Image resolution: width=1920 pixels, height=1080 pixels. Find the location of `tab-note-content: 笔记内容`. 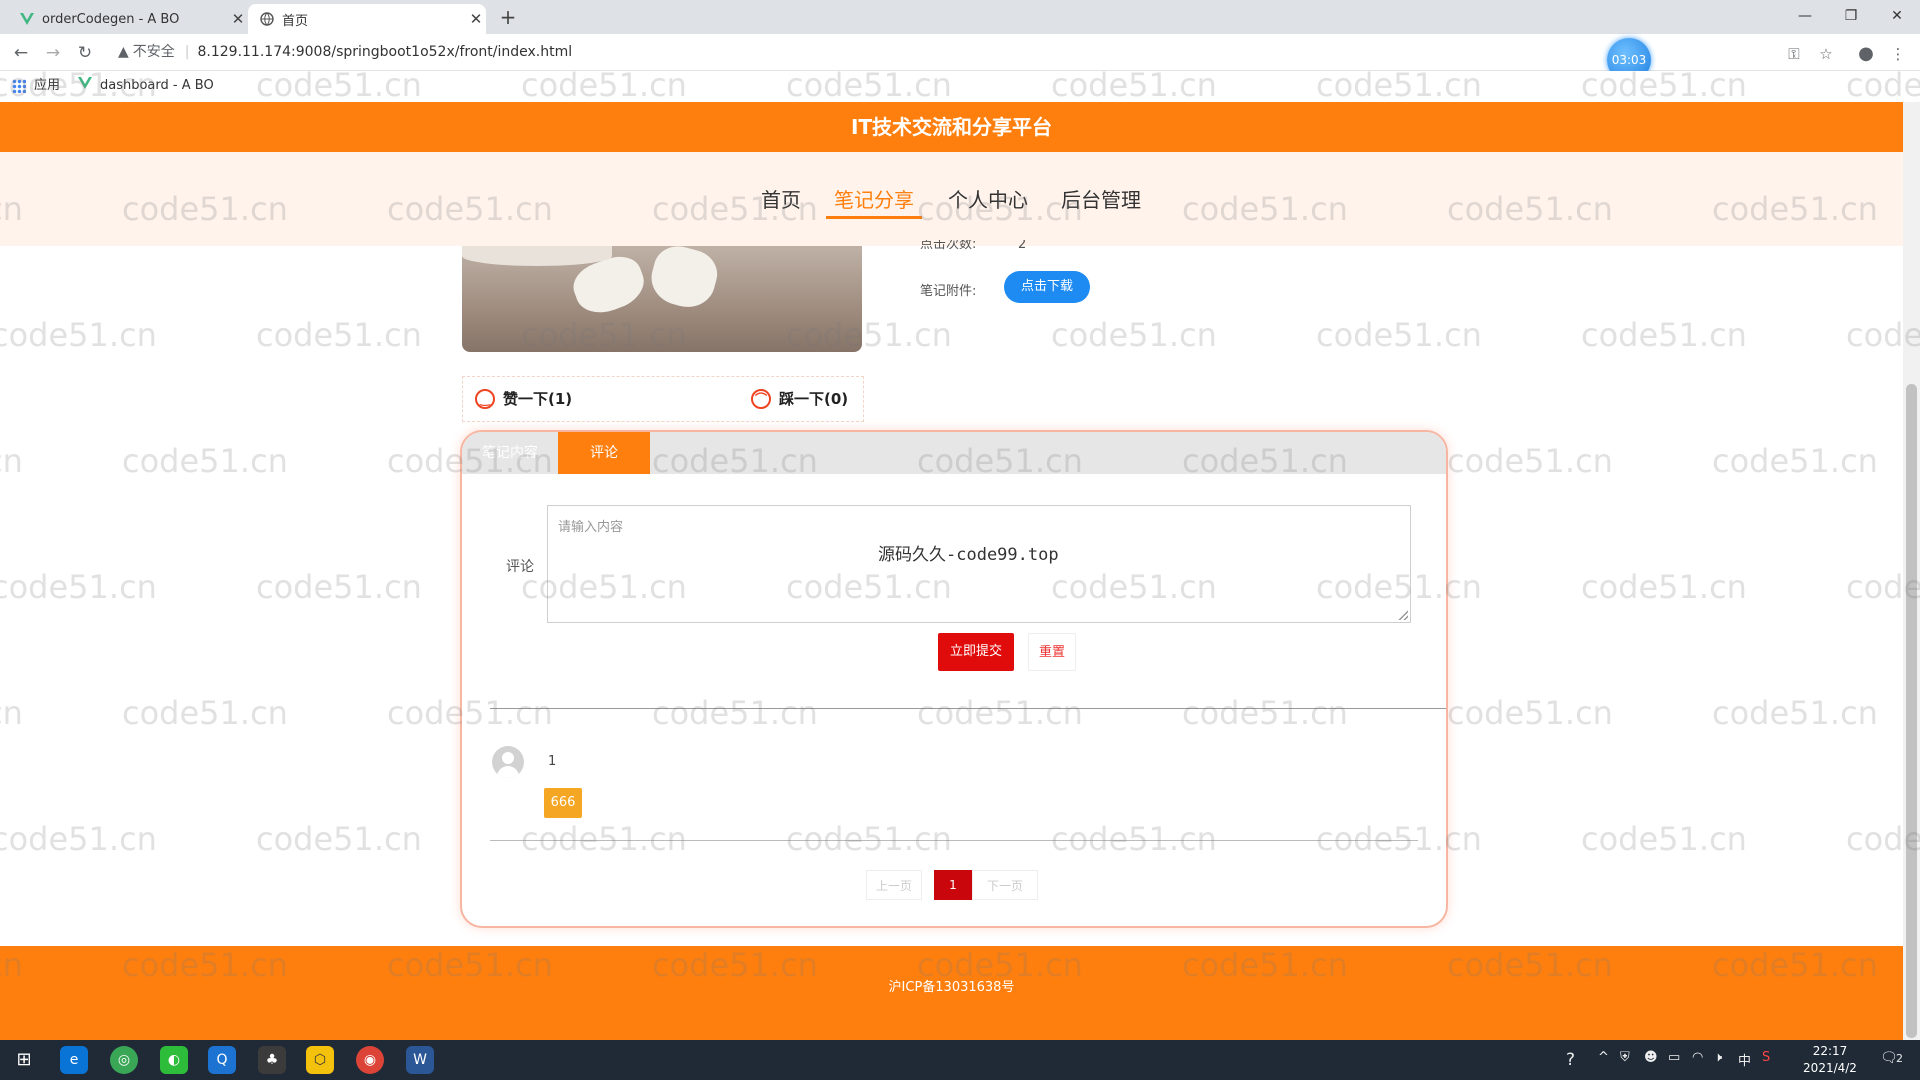

tab-note-content: 笔记内容 is located at coordinates (510, 453).